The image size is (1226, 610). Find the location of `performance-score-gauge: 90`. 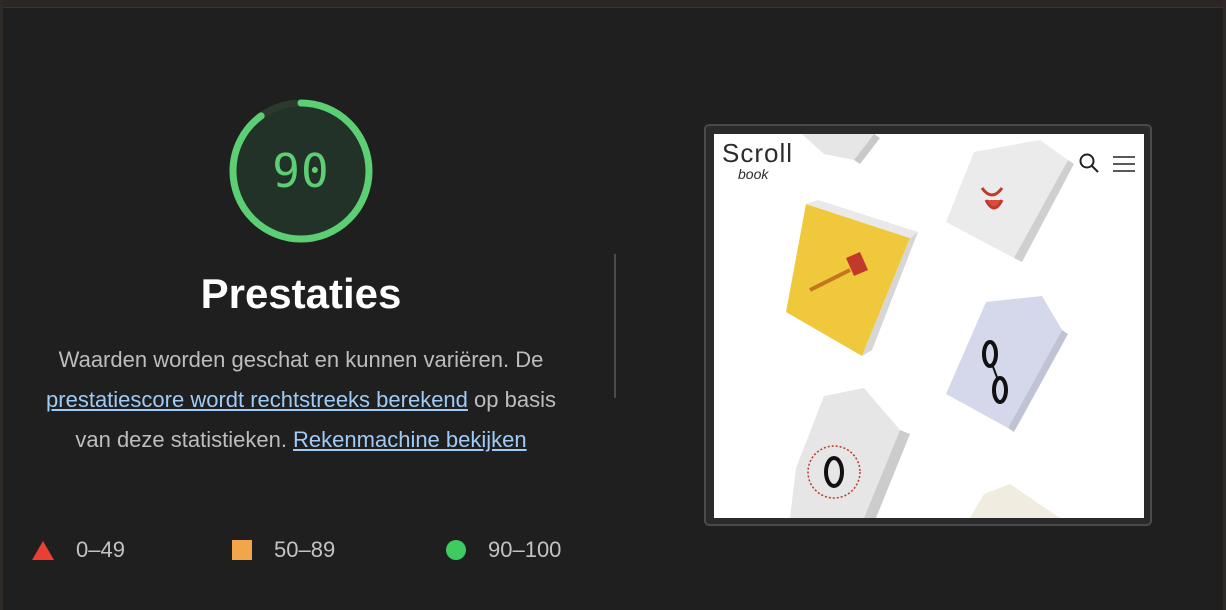

performance-score-gauge: 90 is located at coordinates (301, 171).